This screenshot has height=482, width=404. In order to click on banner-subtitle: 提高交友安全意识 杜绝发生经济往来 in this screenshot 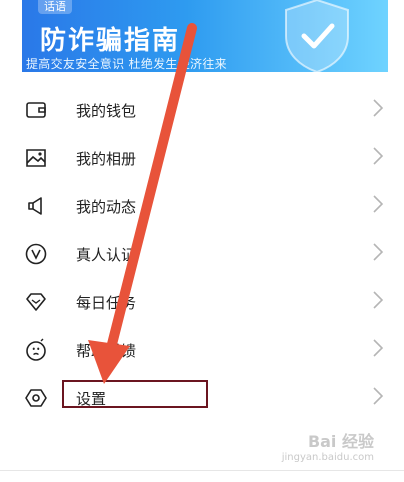, I will do `click(126, 64)`.